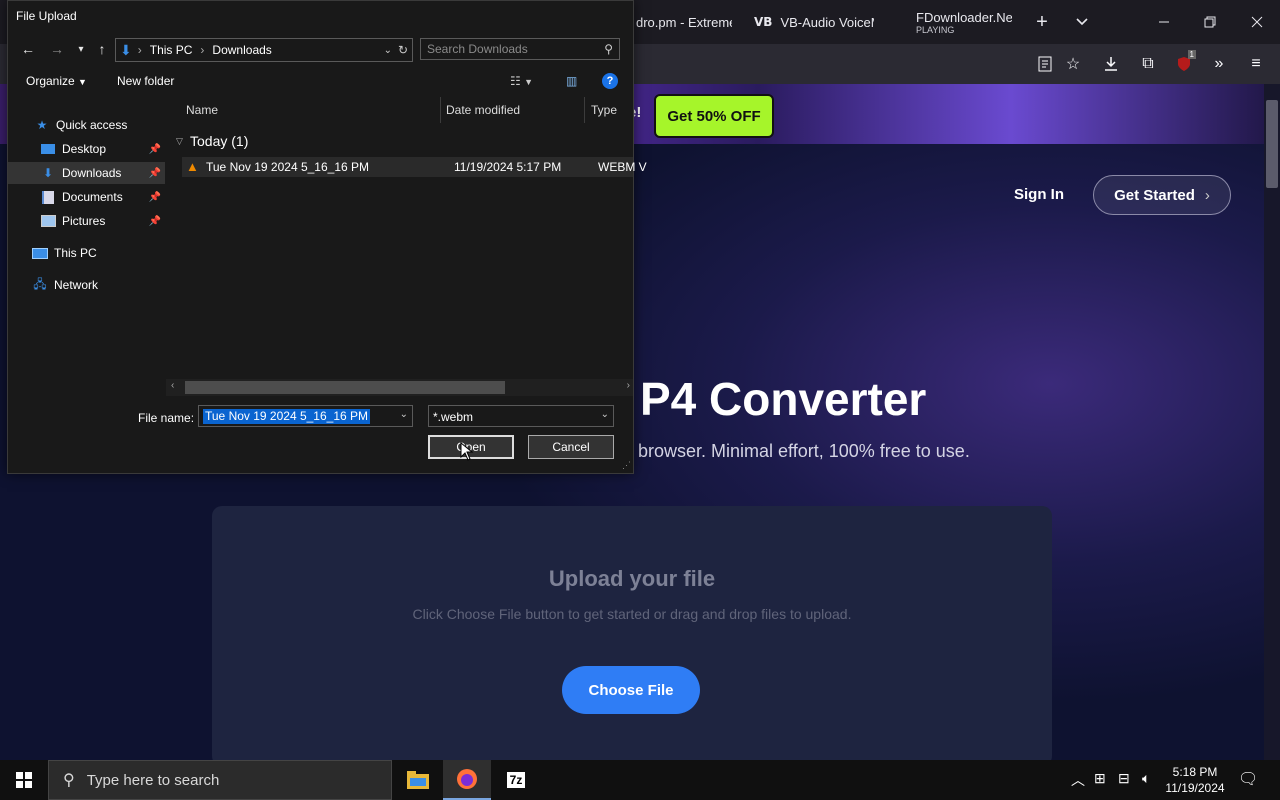 The width and height of the screenshot is (1280, 800). I want to click on chevron-down-icon: ⌄, so click(404, 414).